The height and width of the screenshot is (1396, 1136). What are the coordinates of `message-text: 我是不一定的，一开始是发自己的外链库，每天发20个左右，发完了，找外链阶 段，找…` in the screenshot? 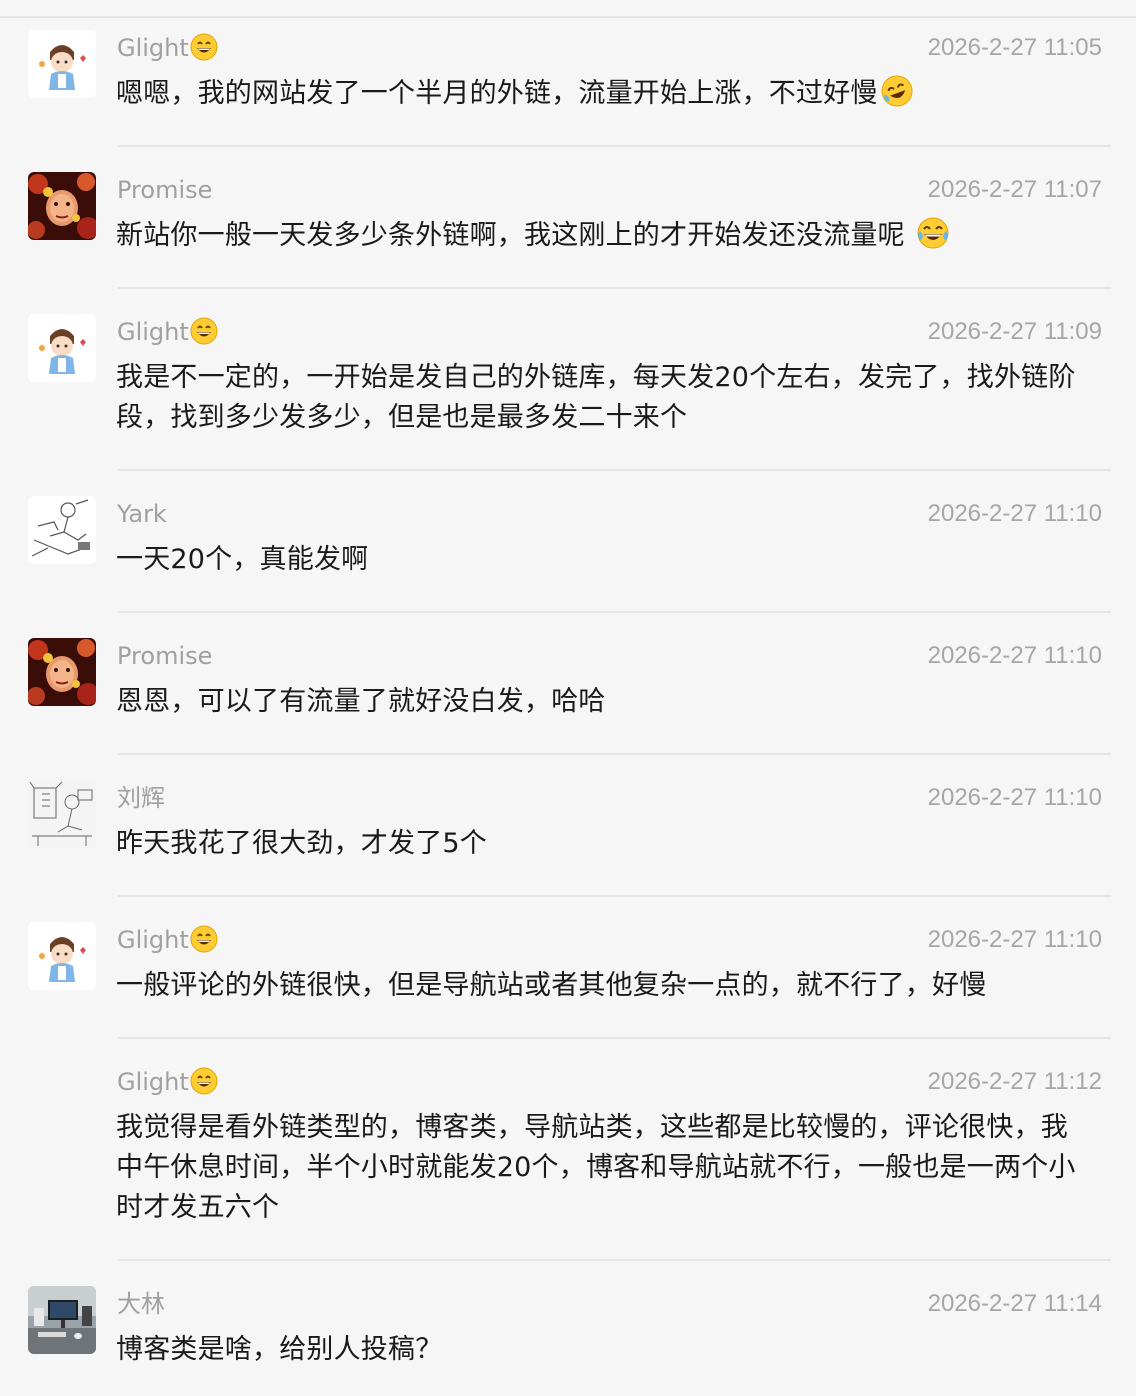 It's located at (614, 398).